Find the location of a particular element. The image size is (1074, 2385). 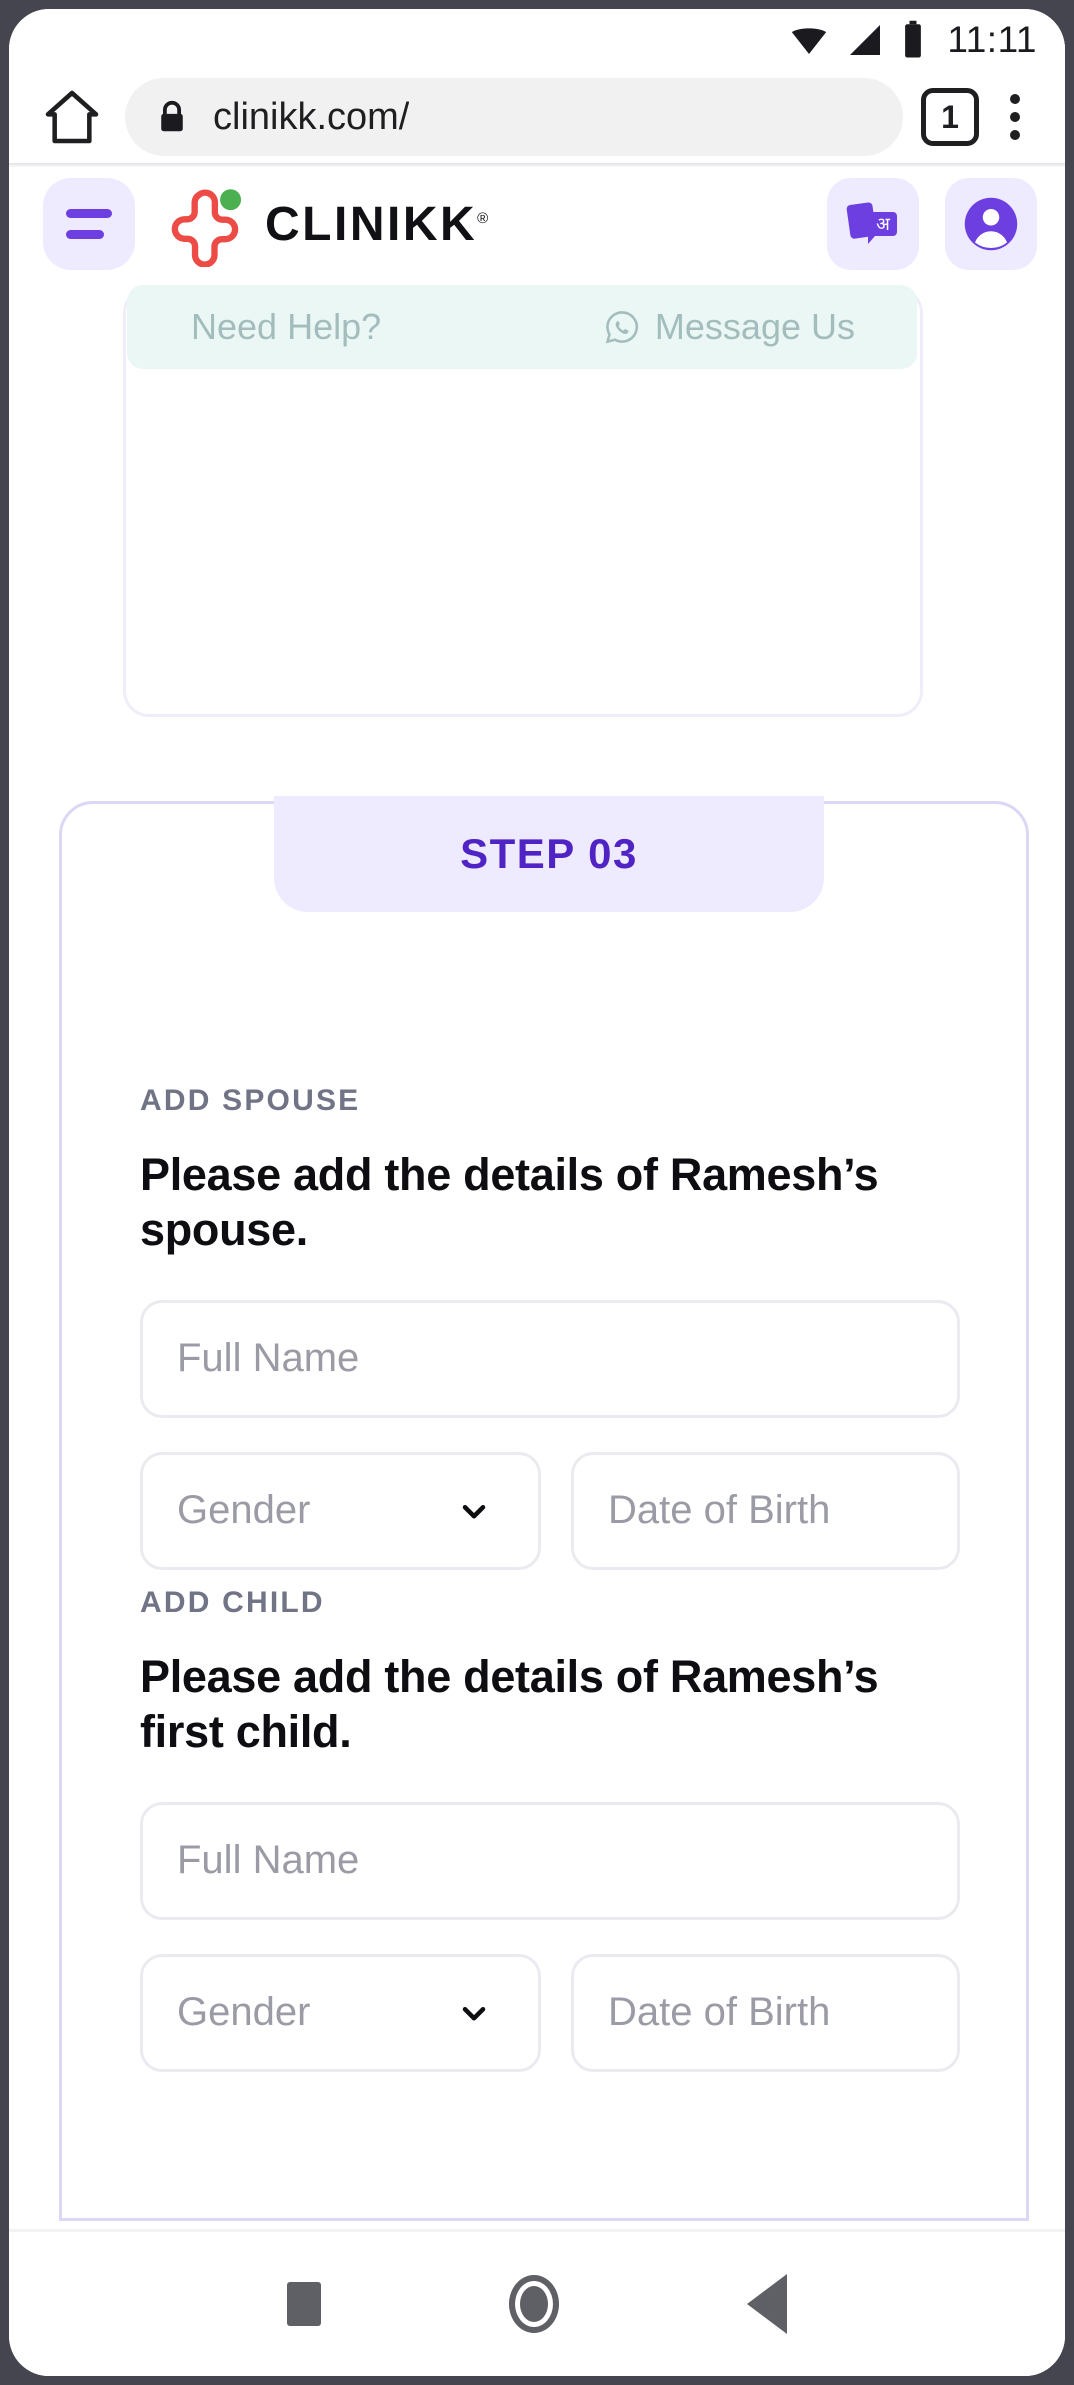

triangle-back-icon is located at coordinates (767, 2304).